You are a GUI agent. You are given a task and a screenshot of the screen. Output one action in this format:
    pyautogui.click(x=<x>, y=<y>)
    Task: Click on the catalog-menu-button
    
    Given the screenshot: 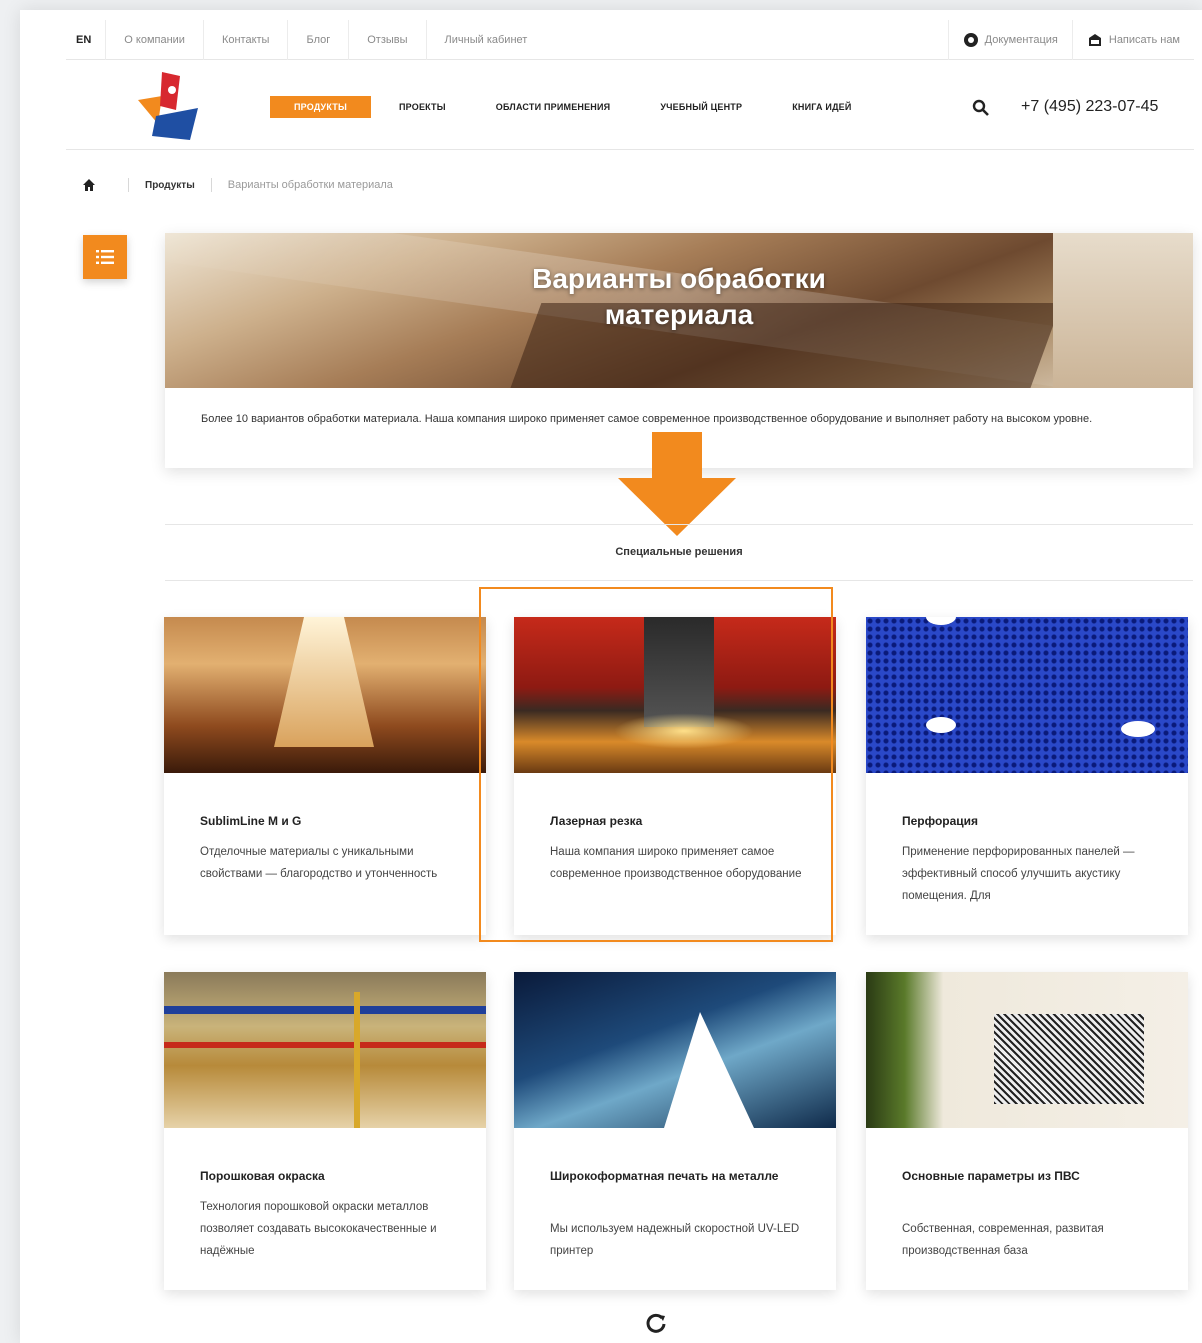 What is the action you would take?
    pyautogui.click(x=105, y=257)
    